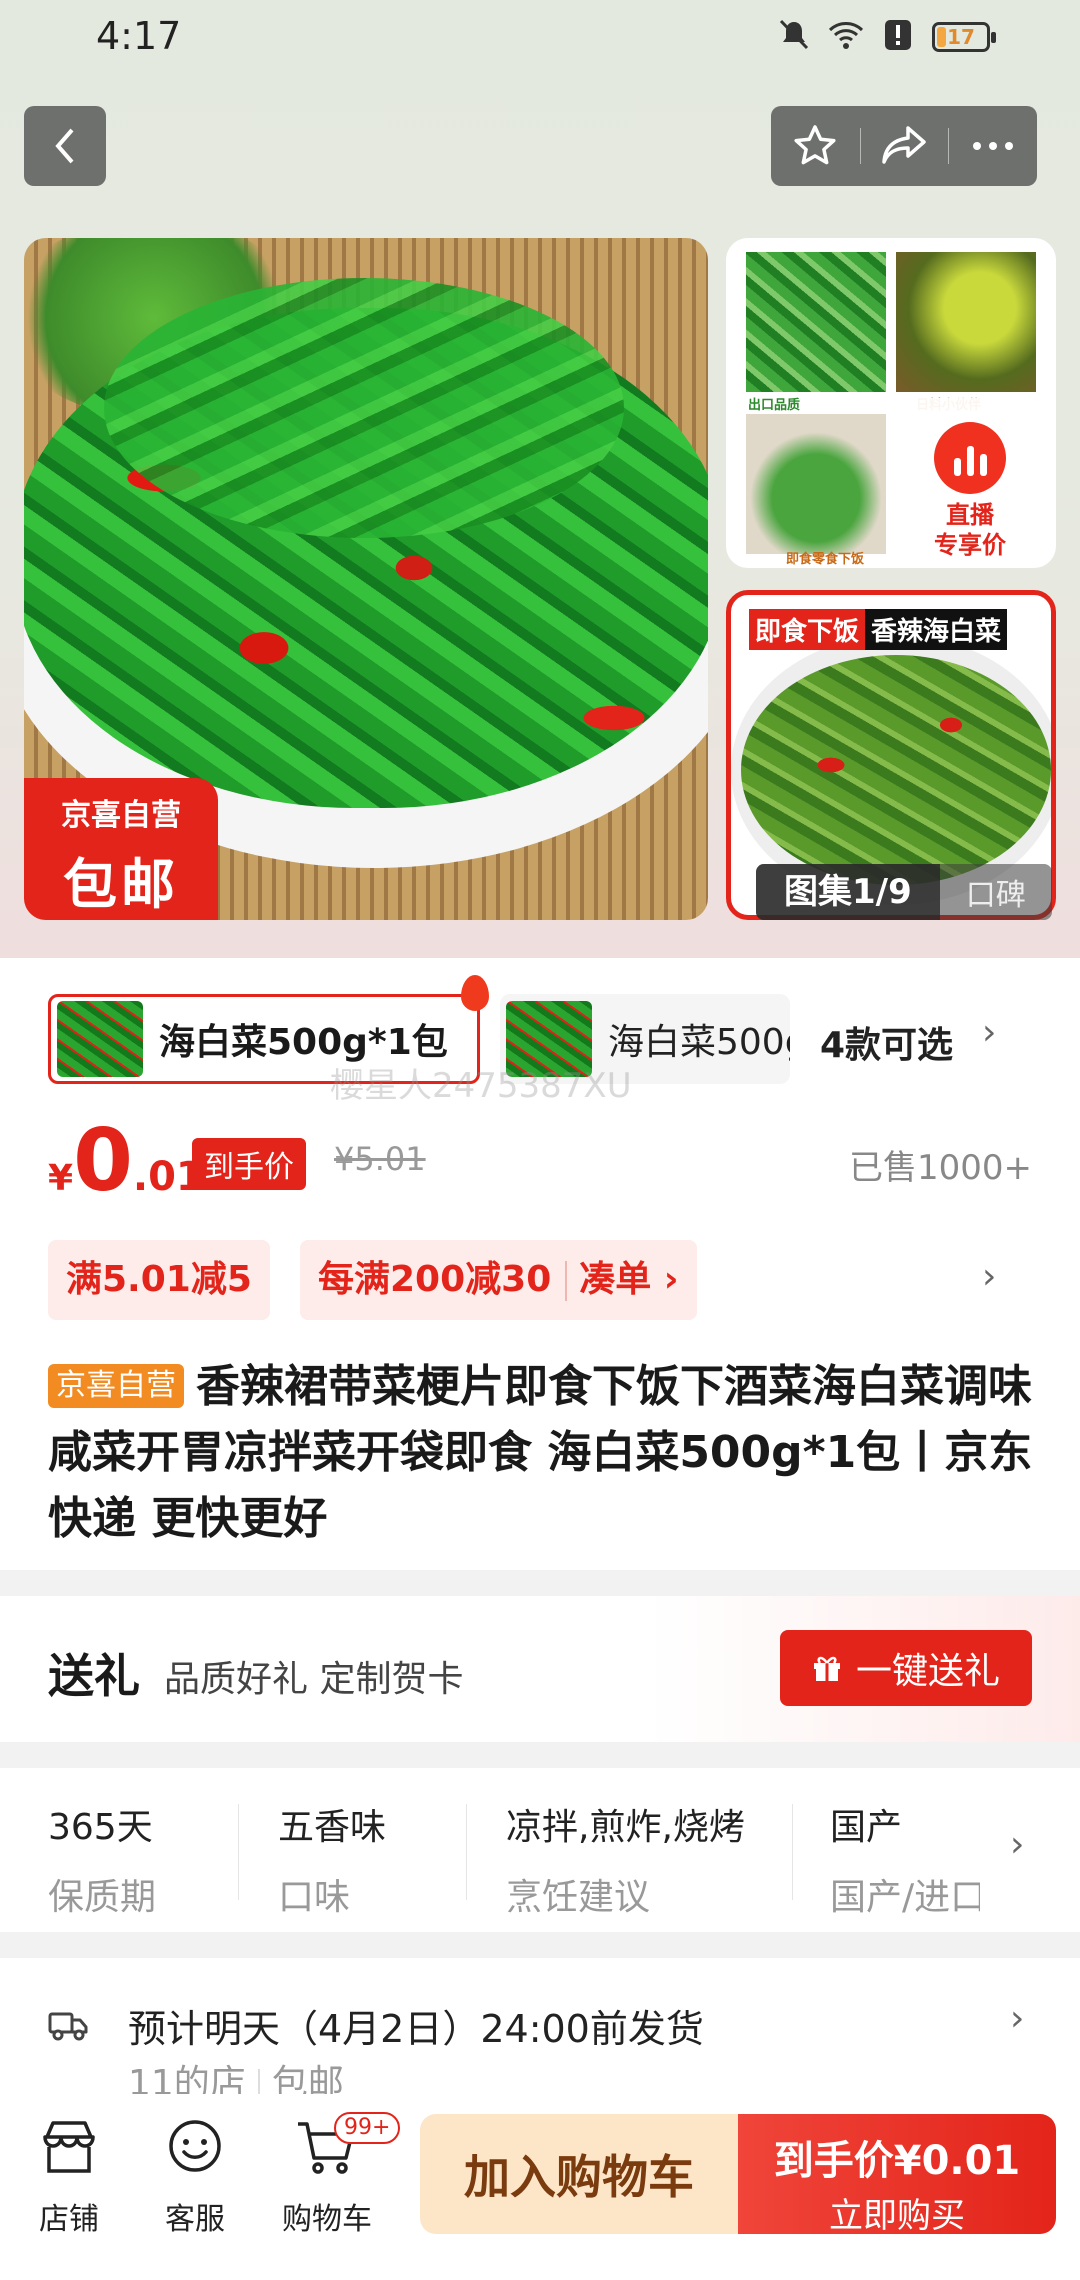 This screenshot has width=1080, height=2280. I want to click on spec-value: 凉拌,煎炸,烧烤, so click(625, 1827).